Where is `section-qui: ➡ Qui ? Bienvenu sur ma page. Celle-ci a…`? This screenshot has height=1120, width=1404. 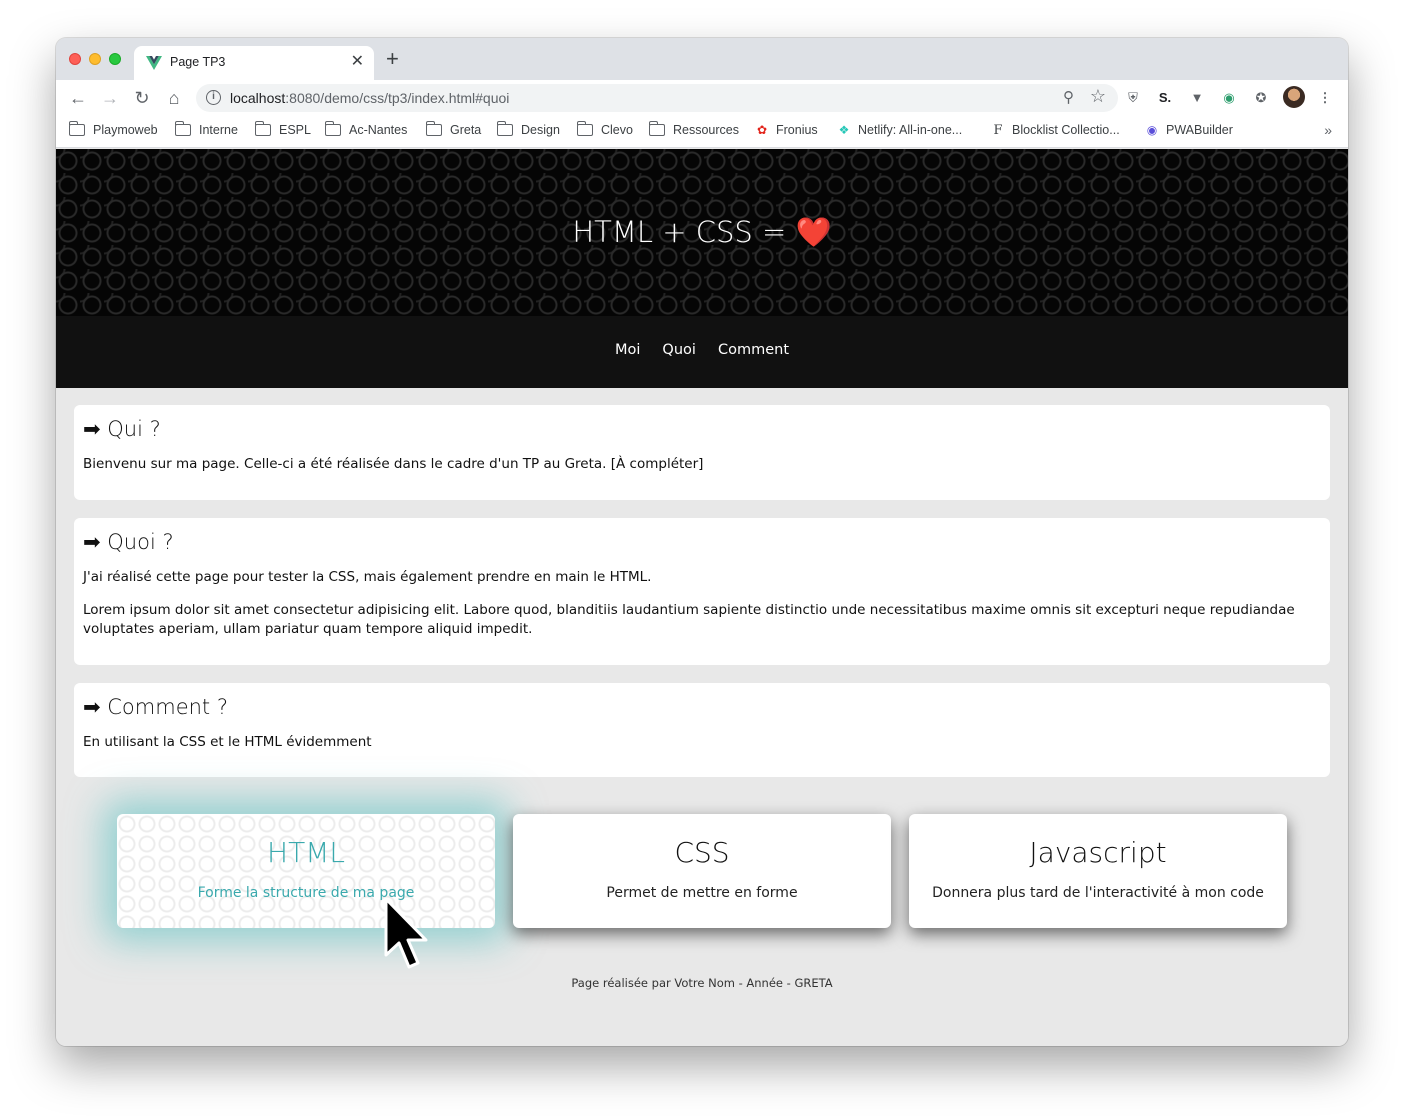 section-qui: ➡ Qui ? Bienvenu sur ma page. Celle-ci a… is located at coordinates (702, 452).